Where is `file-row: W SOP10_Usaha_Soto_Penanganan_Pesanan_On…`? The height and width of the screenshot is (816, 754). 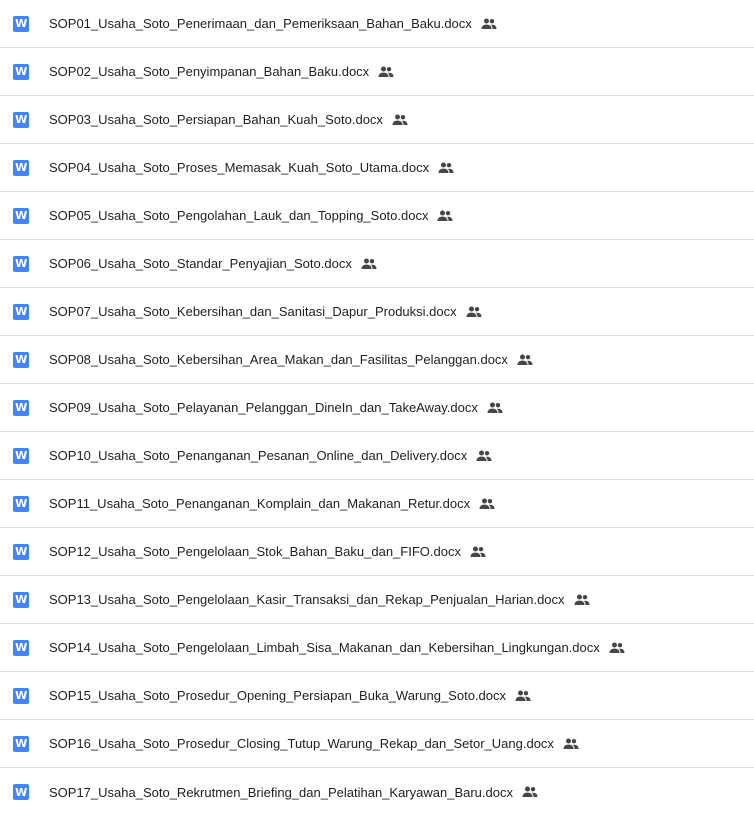
file-row: W SOP10_Usaha_Soto_Penanganan_Pesanan_On… is located at coordinates (377, 456).